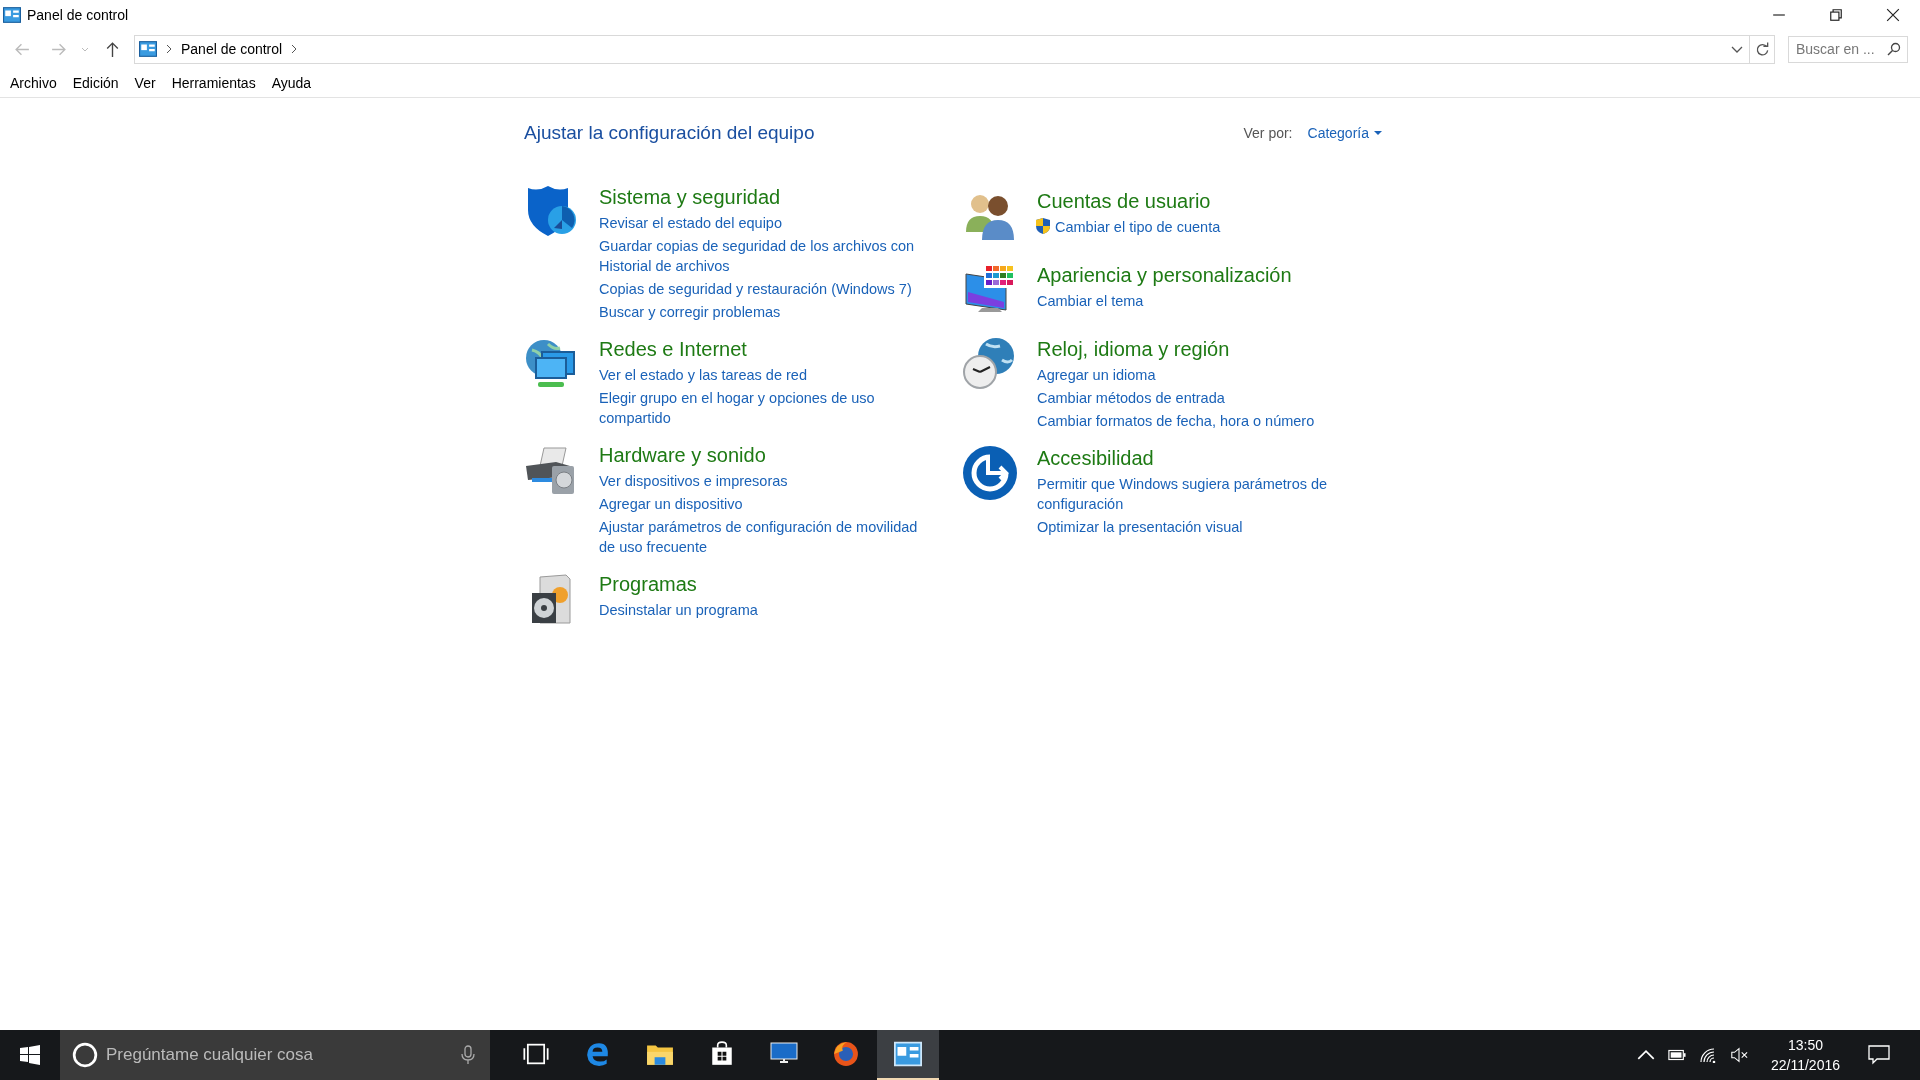  What do you see at coordinates (1894, 48) in the screenshot?
I see `search-icon` at bounding box center [1894, 48].